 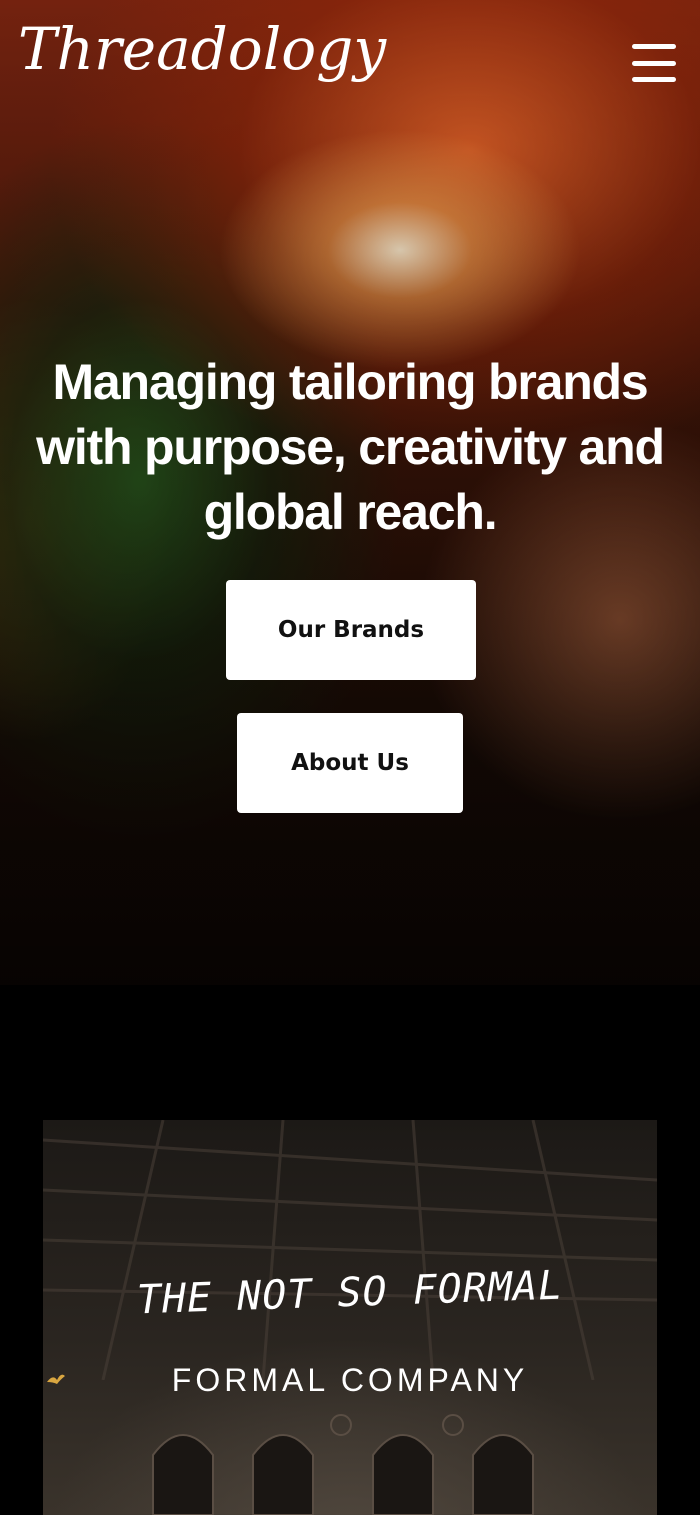 What do you see at coordinates (351, 630) in the screenshot?
I see `our-brands-button: Our Brands` at bounding box center [351, 630].